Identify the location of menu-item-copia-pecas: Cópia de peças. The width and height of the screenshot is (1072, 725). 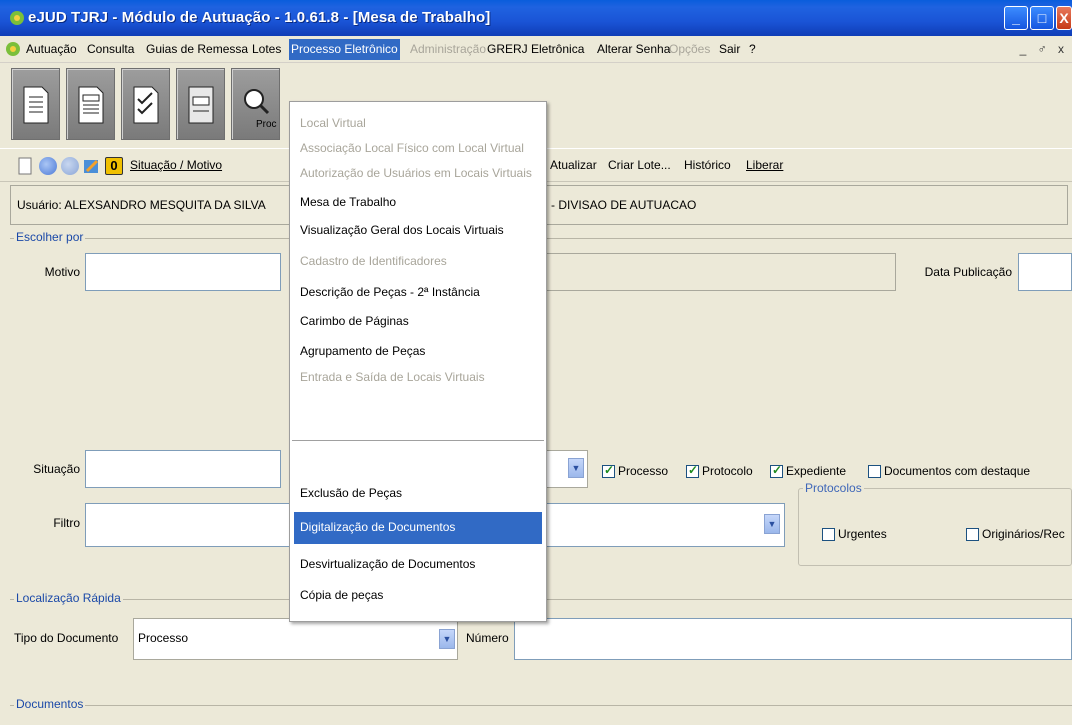
(418, 596).